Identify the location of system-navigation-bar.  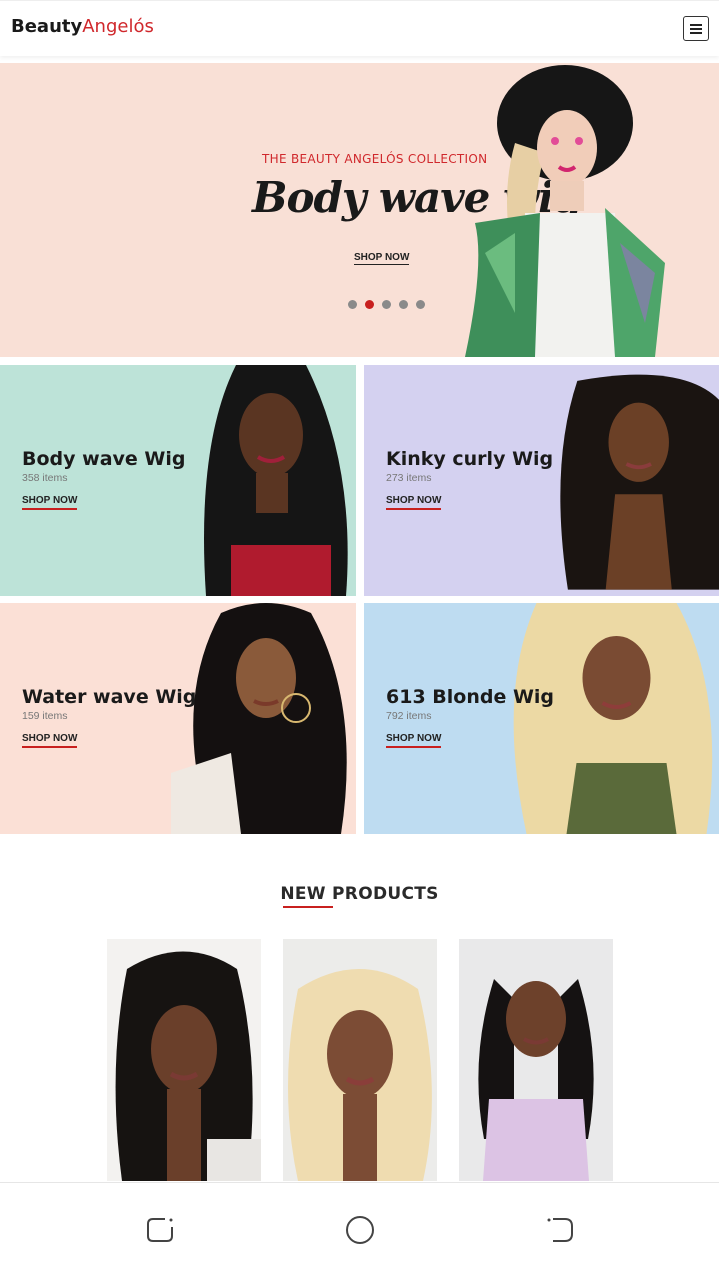
(359, 1229).